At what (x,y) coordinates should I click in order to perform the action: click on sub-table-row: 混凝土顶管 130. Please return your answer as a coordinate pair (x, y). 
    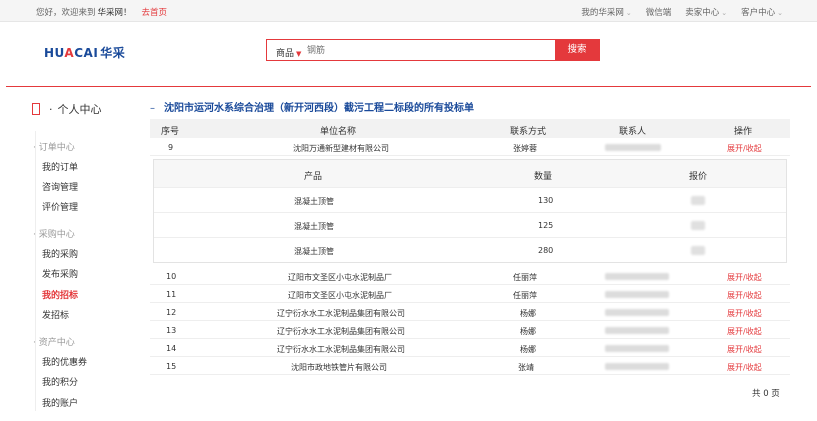
    Looking at the image, I should click on (470, 199).